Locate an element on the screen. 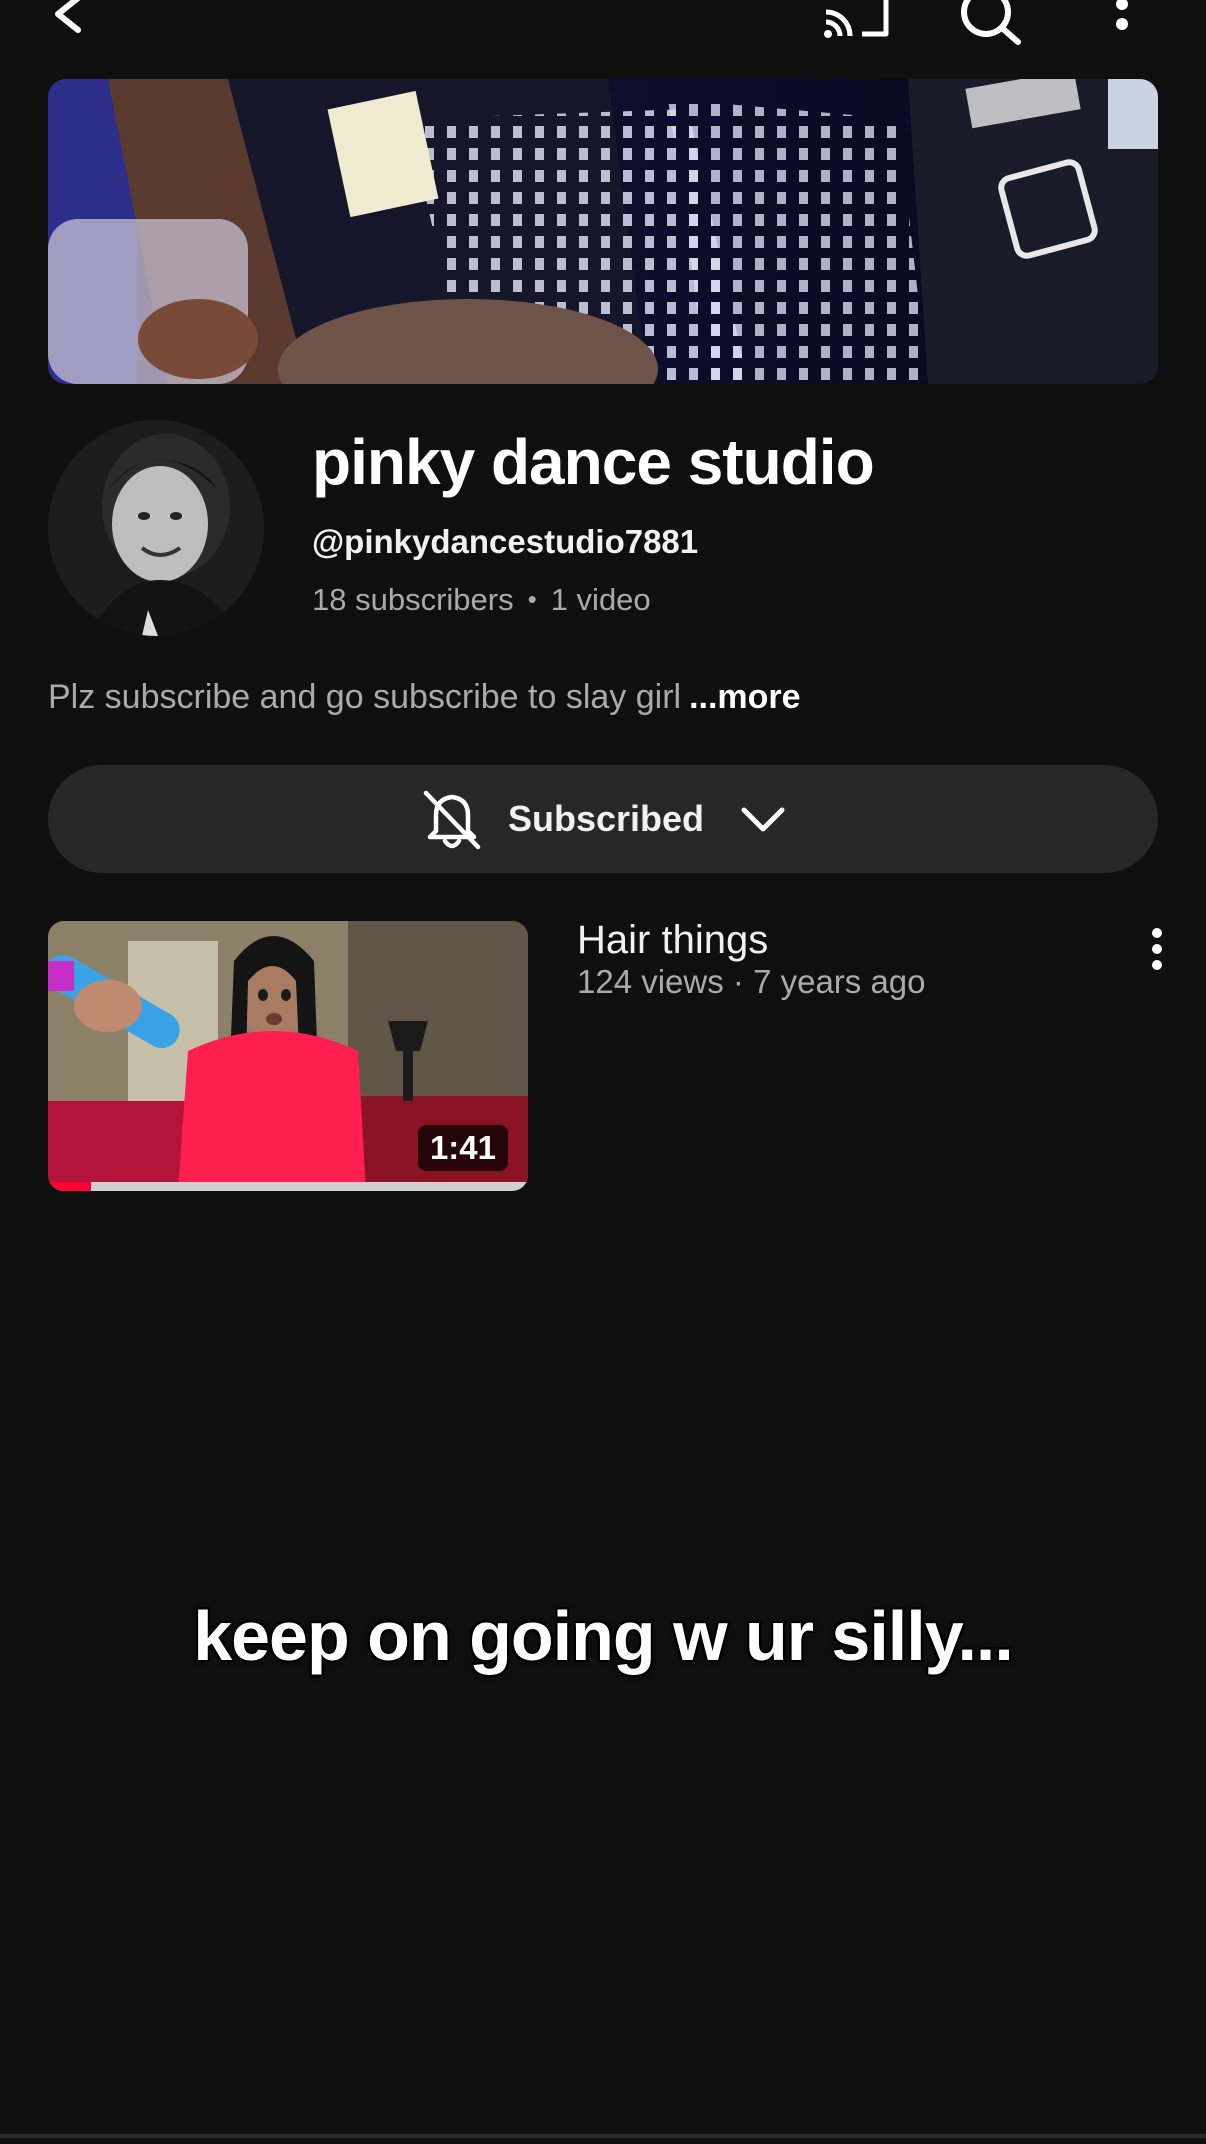  subscriber-count: 18 subscribers is located at coordinates (413, 599).